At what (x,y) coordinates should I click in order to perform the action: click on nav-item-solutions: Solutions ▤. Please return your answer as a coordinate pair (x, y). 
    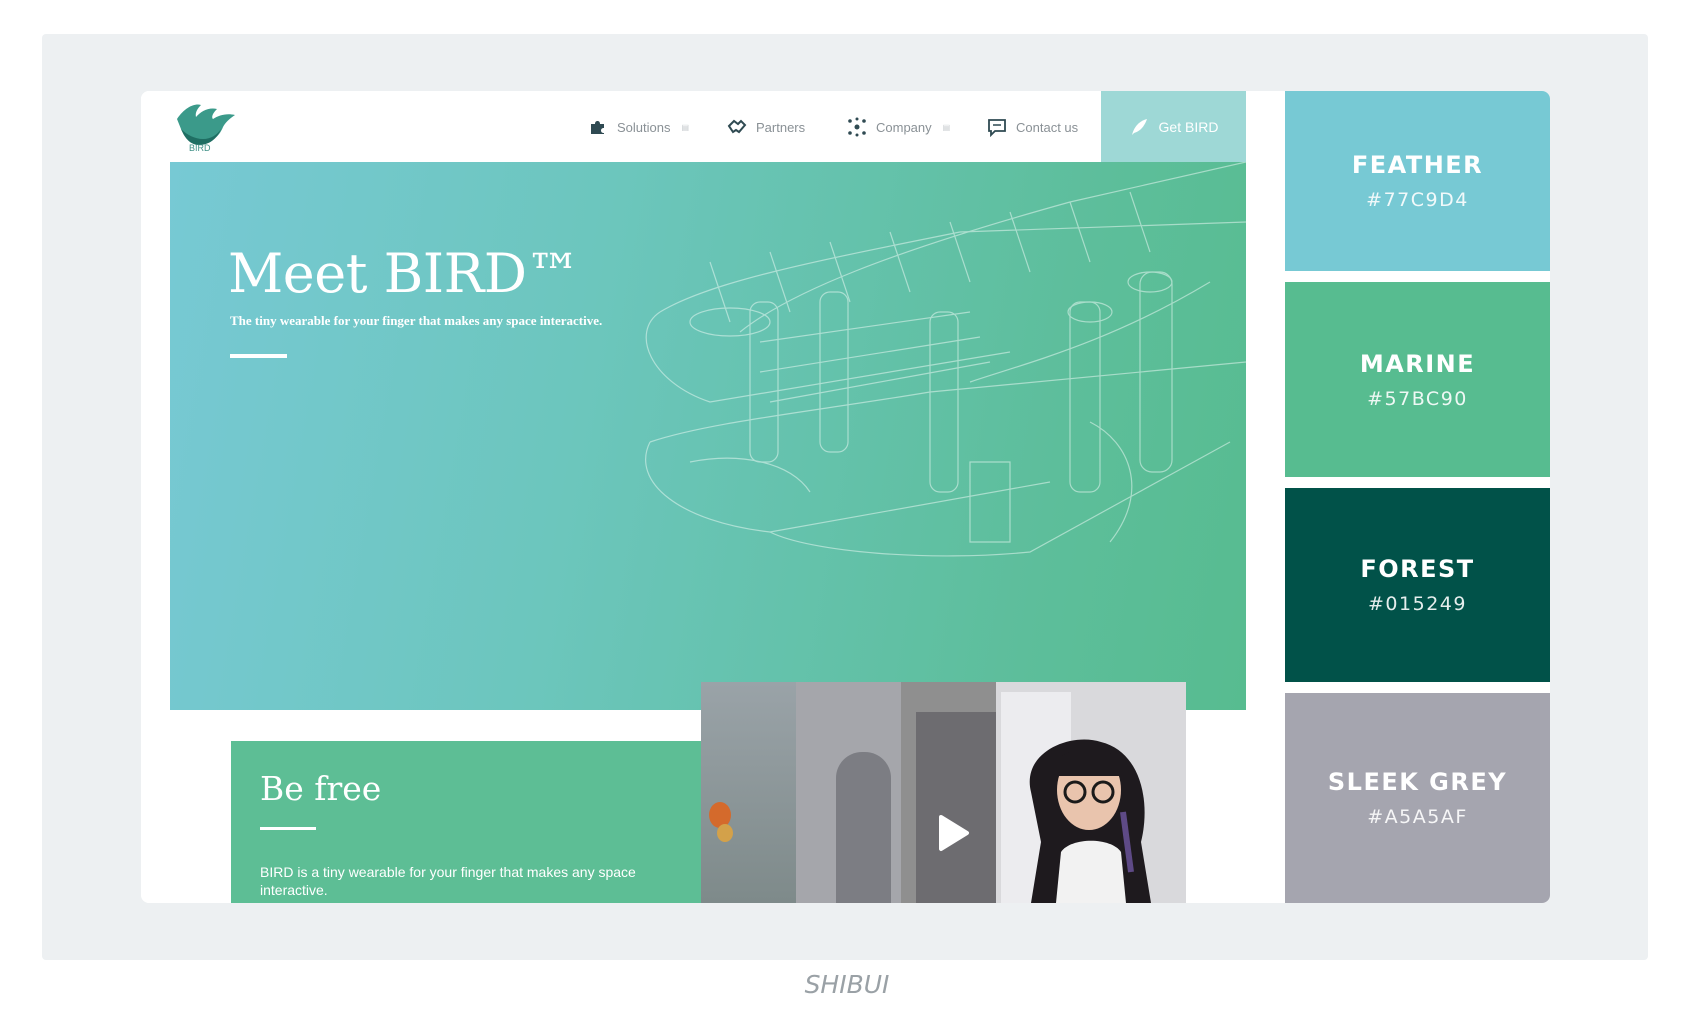
    Looking at the image, I should click on (638, 127).